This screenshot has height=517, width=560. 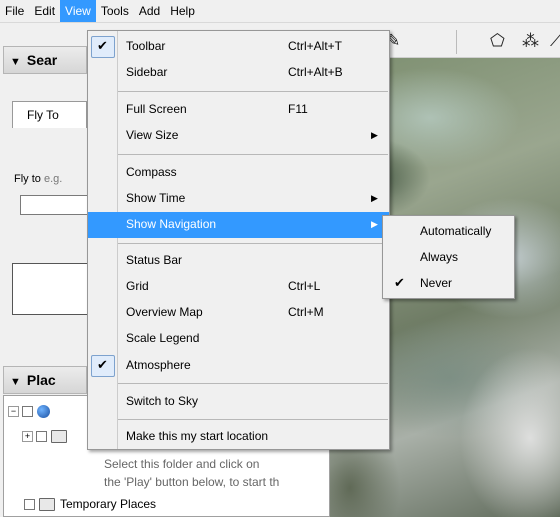 I want to click on menu-item-status-bar: Status Bar, so click(x=238, y=261).